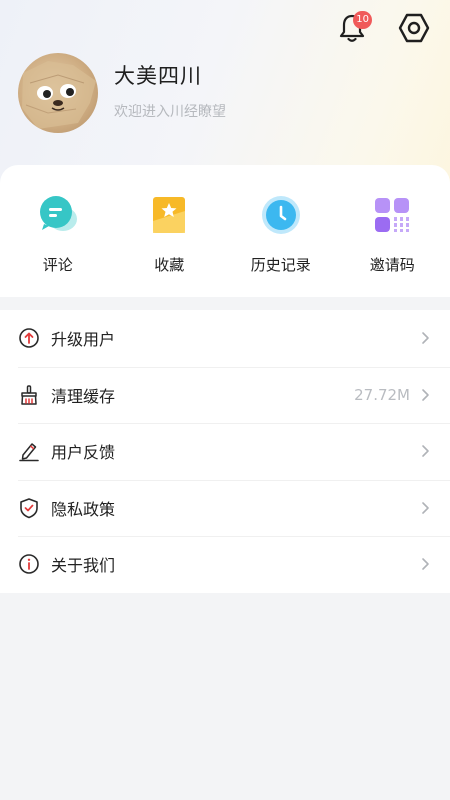 This screenshot has width=450, height=800. What do you see at coordinates (392, 265) in the screenshot?
I see `quick-action-label: 邀请码` at bounding box center [392, 265].